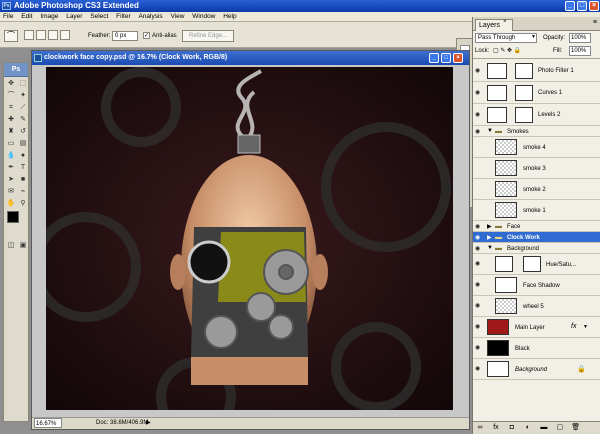 The width and height of the screenshot is (600, 434). I want to click on delete-layer-icon: 🗑, so click(576, 428).